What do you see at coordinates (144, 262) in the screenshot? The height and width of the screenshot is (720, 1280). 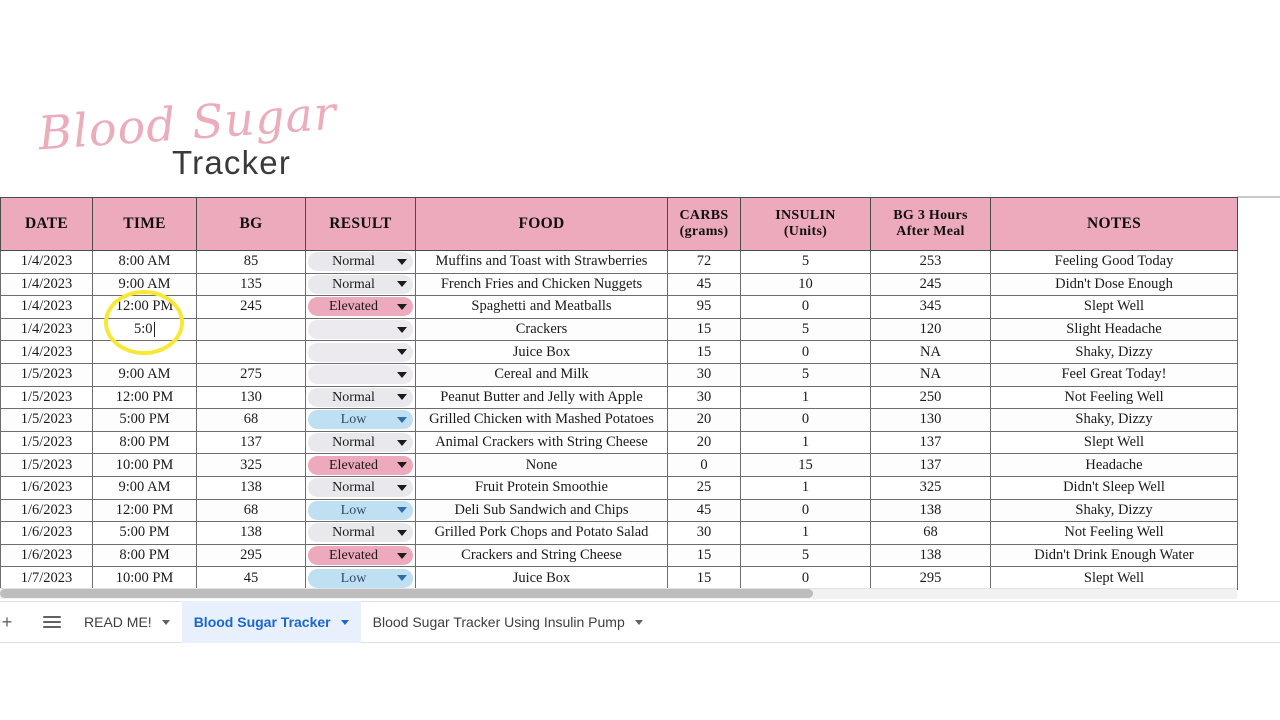 I see `cell-time: 8:00 AM` at bounding box center [144, 262].